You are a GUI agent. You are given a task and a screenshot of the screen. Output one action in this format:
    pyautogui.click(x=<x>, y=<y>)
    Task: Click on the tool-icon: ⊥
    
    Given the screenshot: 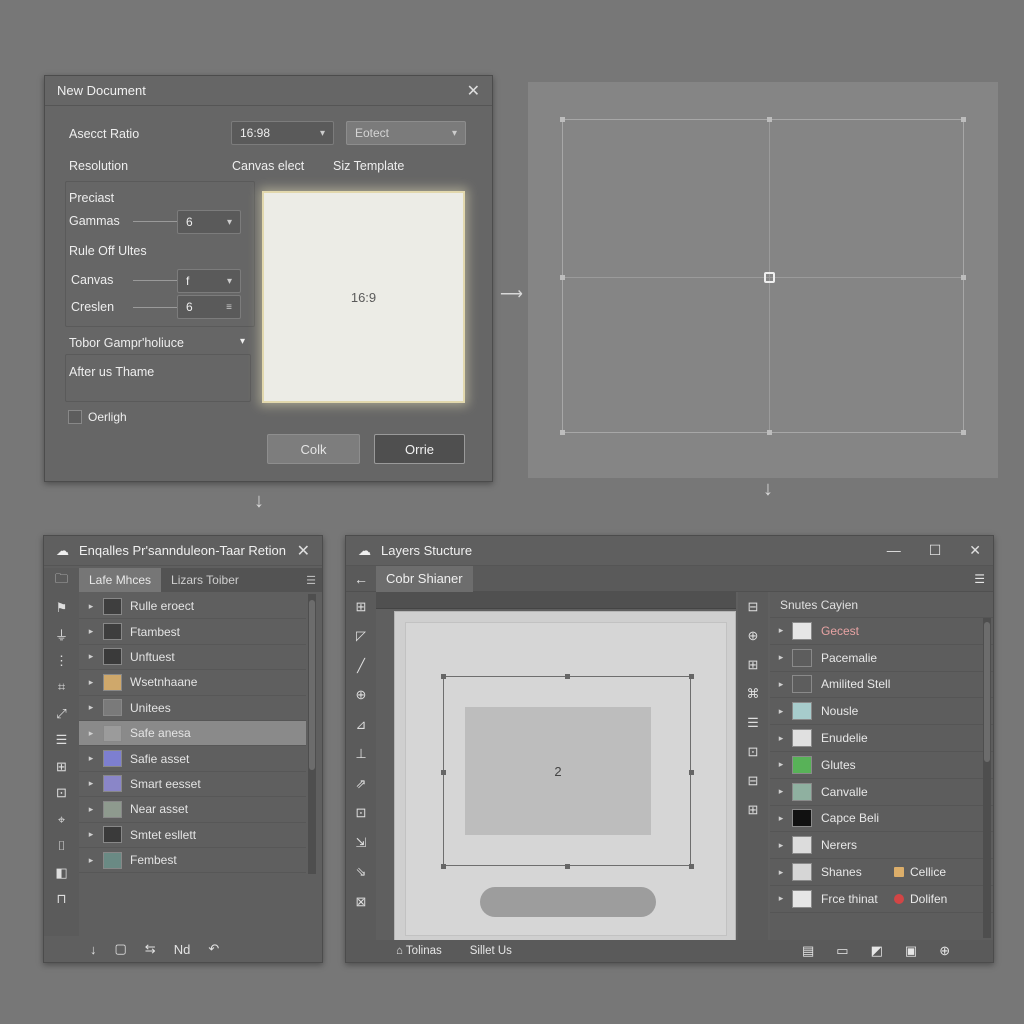 What is the action you would take?
    pyautogui.click(x=361, y=755)
    